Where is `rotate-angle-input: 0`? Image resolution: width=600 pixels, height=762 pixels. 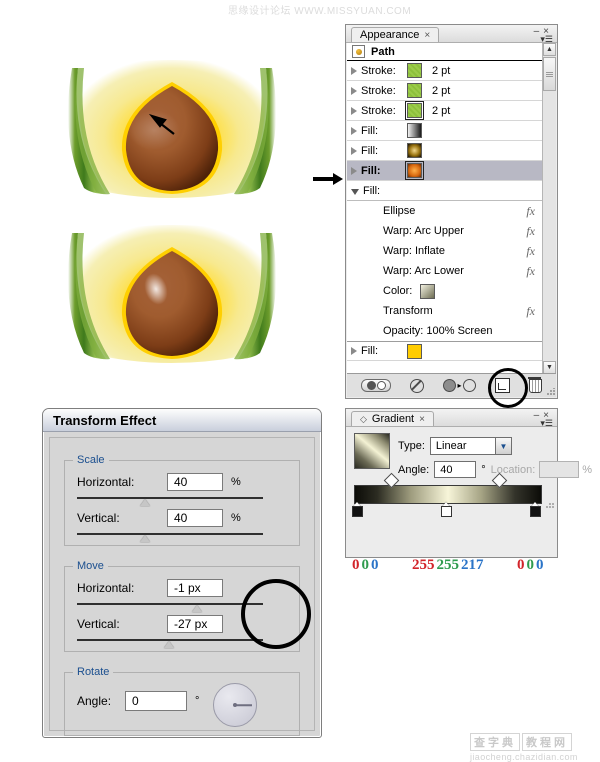
rotate-angle-input: 0 is located at coordinates (156, 701).